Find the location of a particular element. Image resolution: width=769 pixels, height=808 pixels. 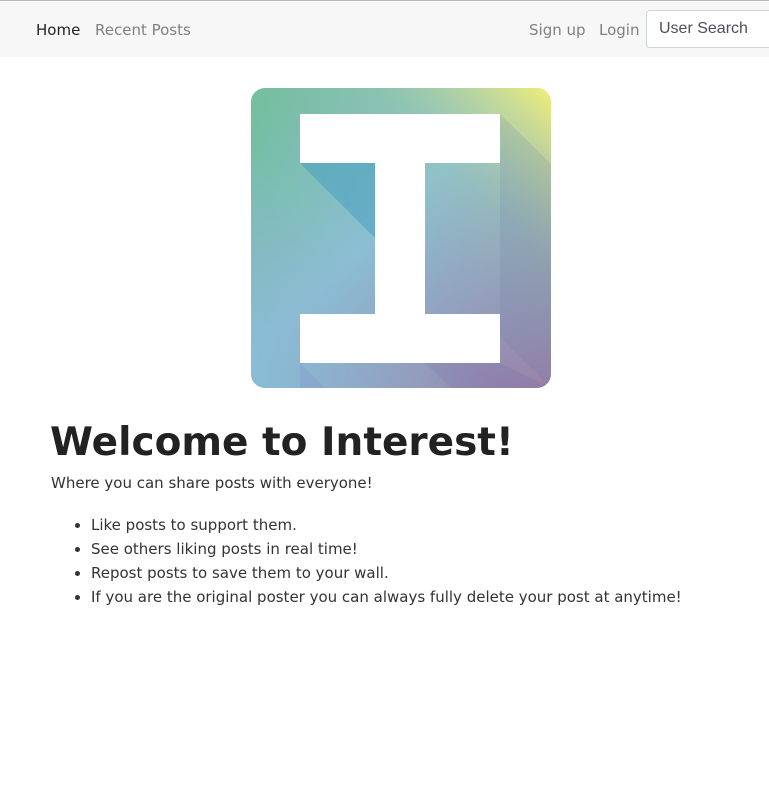

interest-logo is located at coordinates (401, 238).